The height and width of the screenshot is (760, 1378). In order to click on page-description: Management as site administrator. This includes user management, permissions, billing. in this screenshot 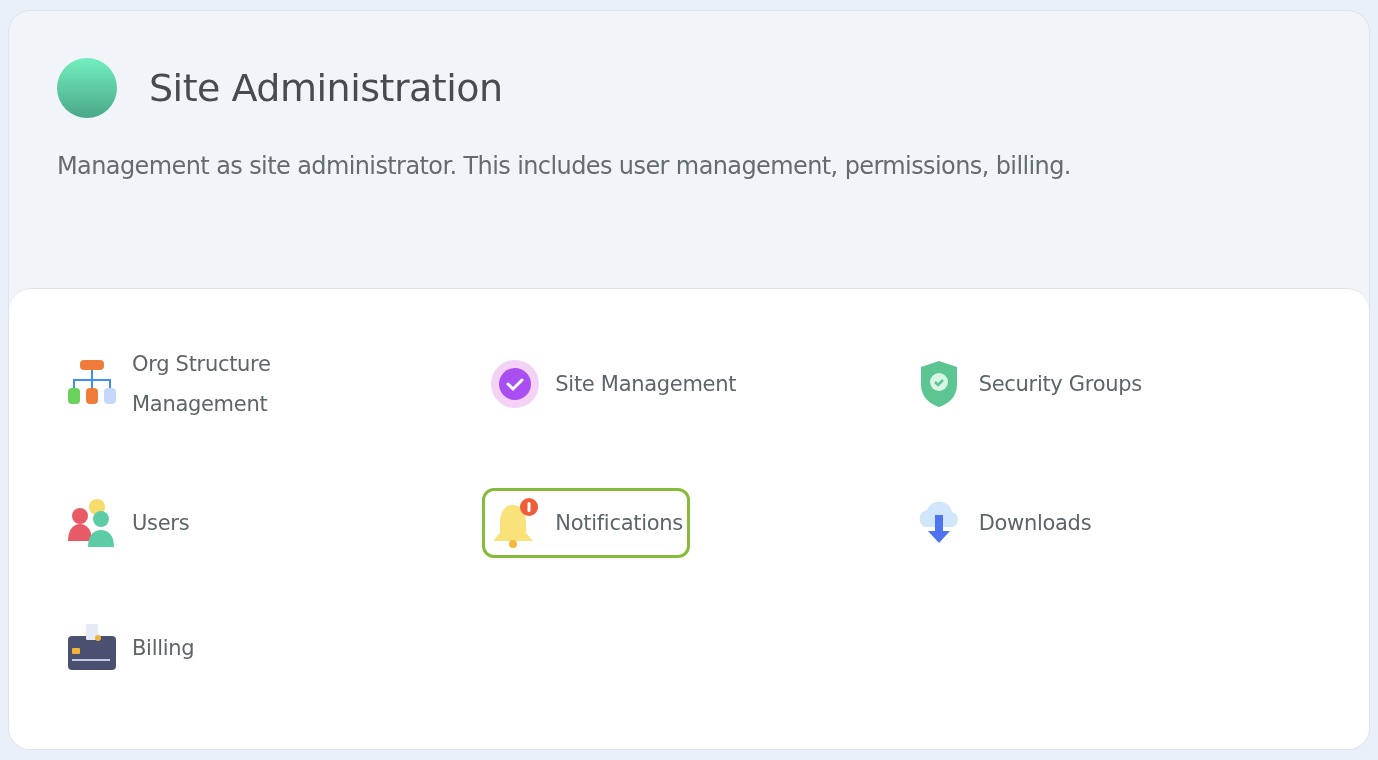, I will do `click(564, 166)`.